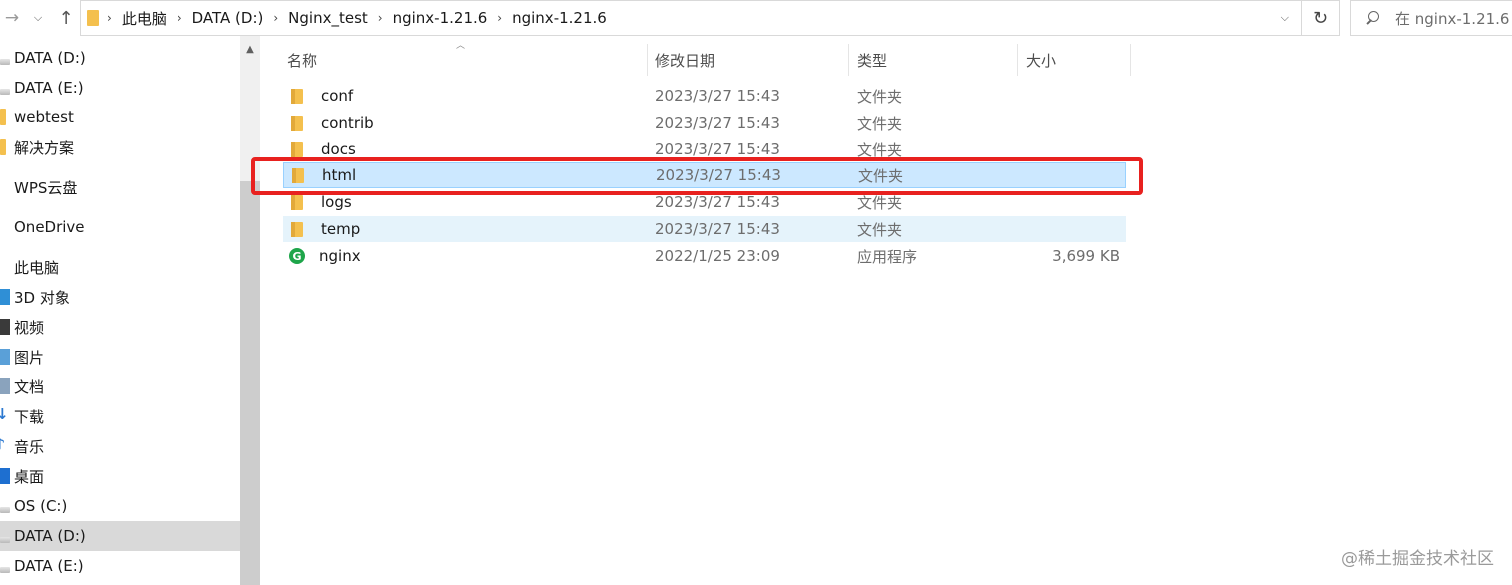 The image size is (1512, 585). Describe the element at coordinates (5, 297) in the screenshot. I see `3d-objects-icon` at that location.